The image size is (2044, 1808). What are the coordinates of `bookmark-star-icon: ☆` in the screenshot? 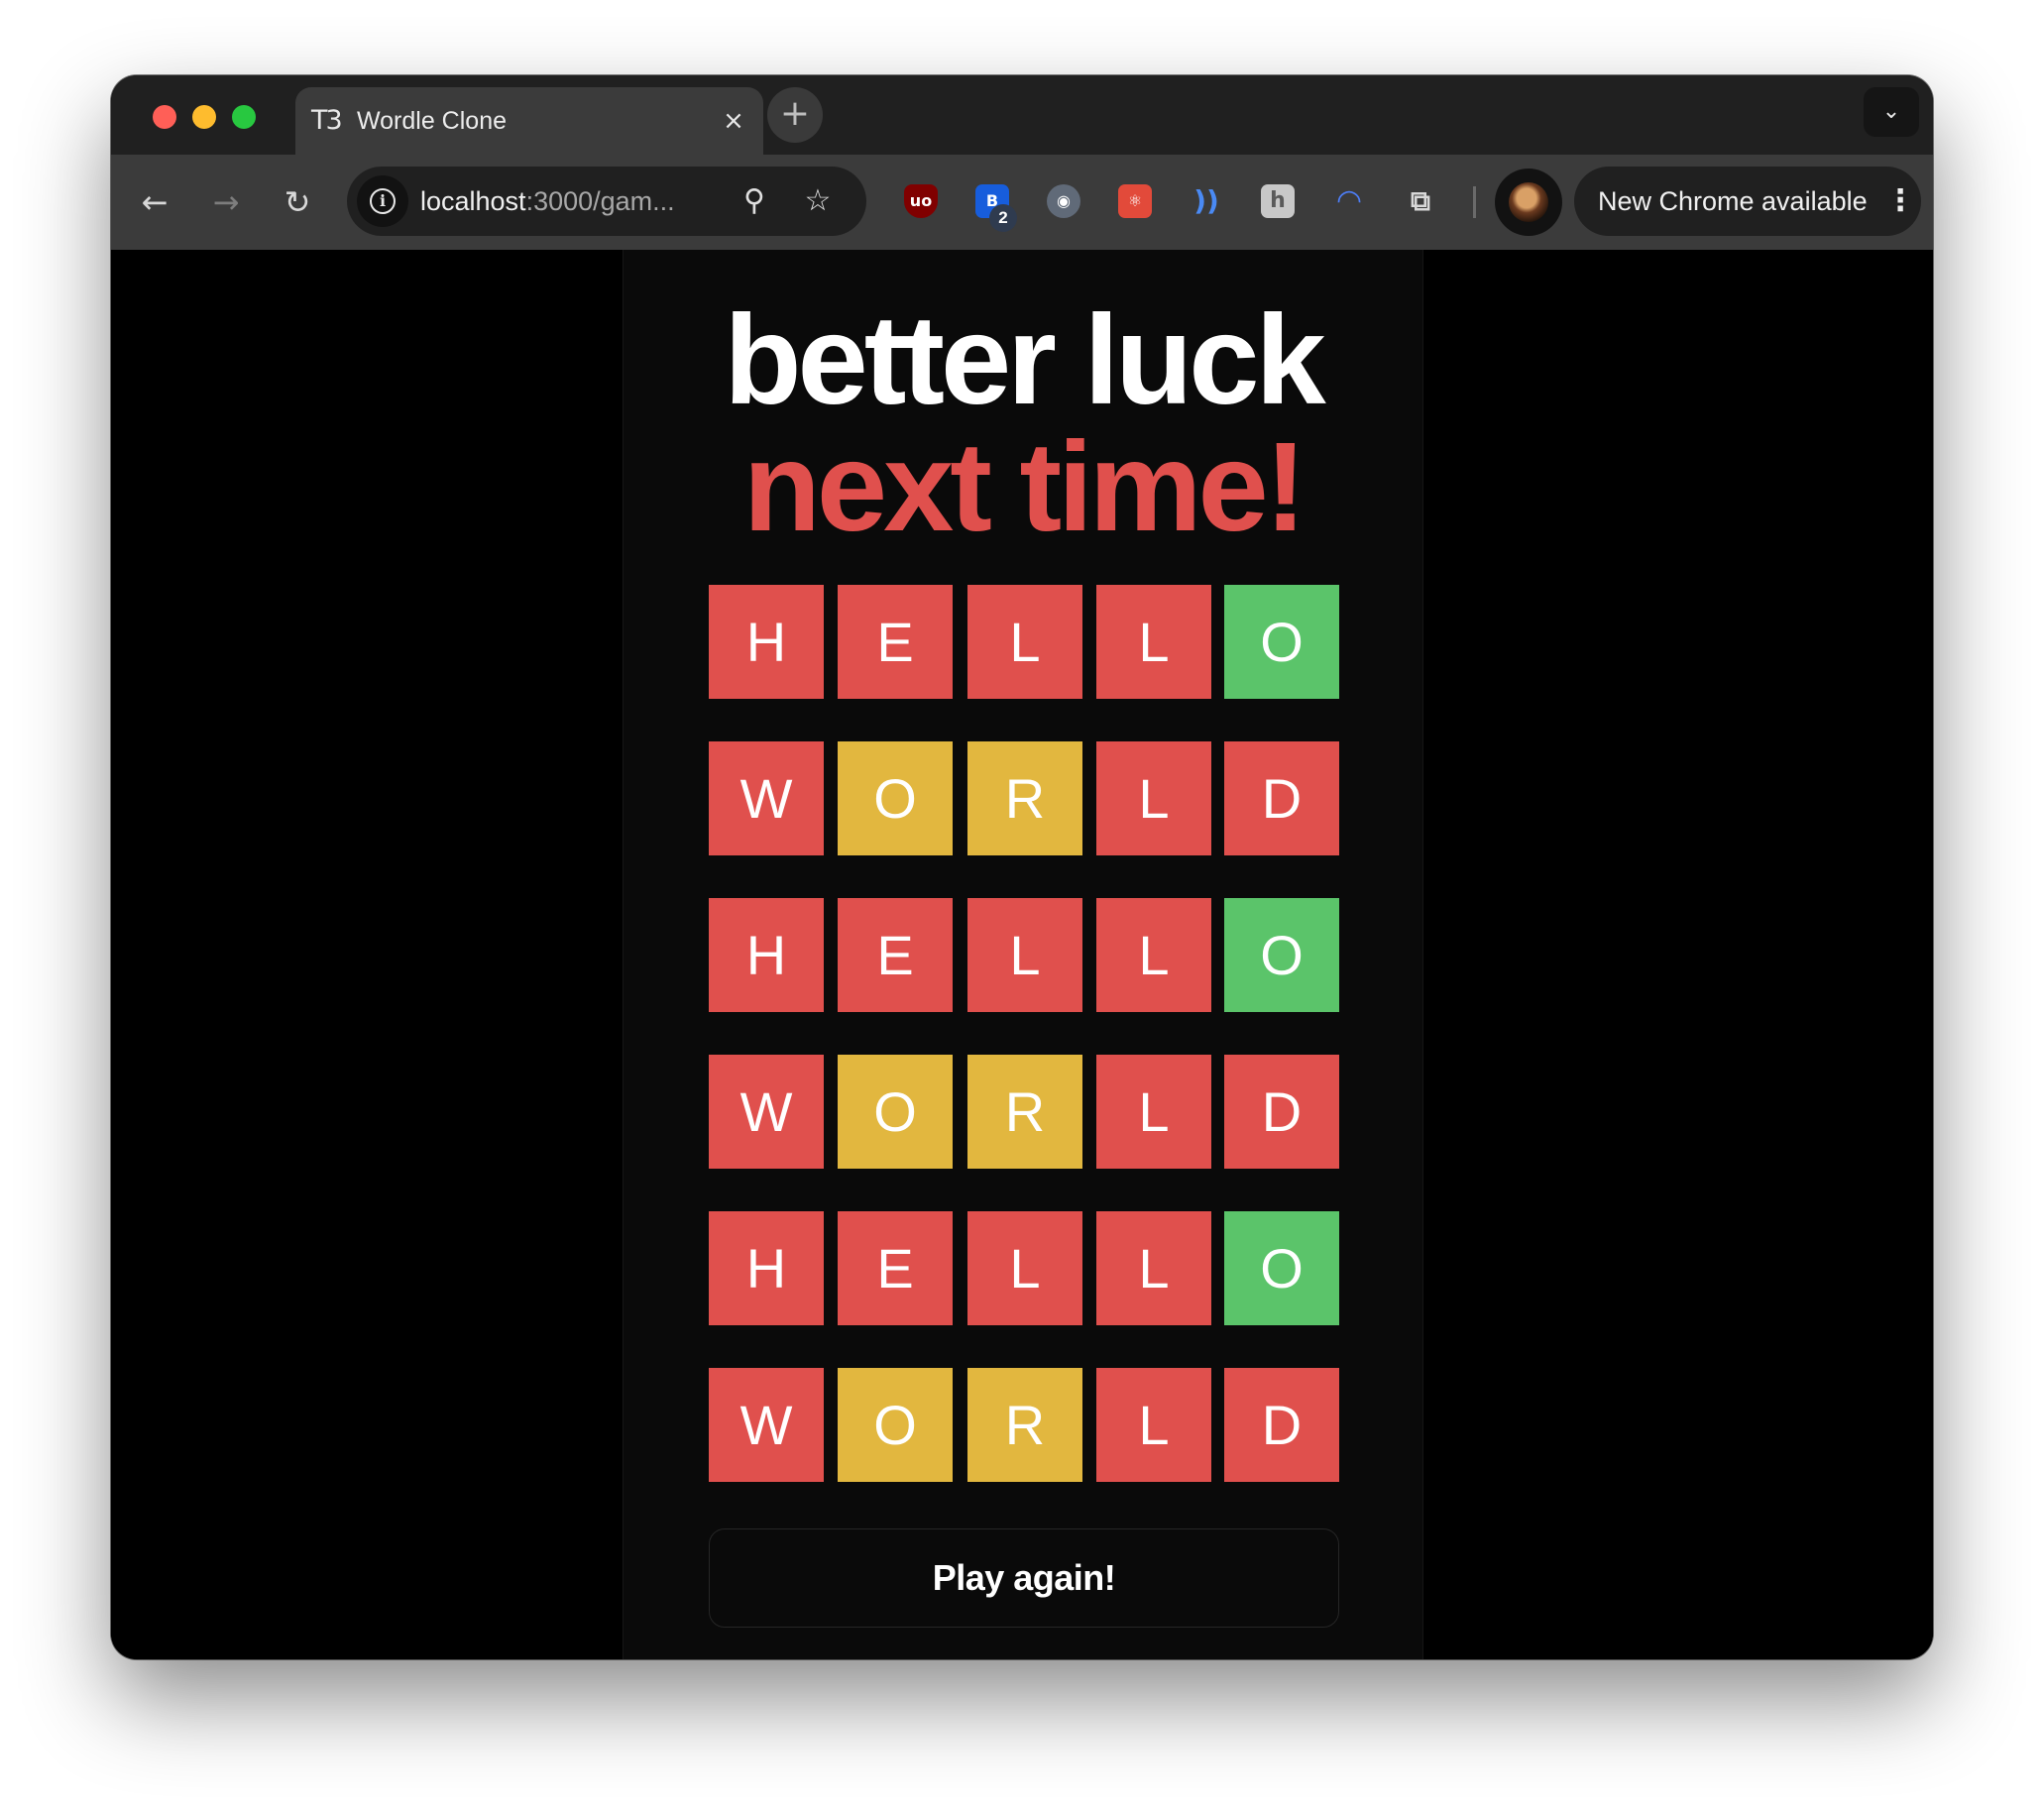 It's located at (818, 201).